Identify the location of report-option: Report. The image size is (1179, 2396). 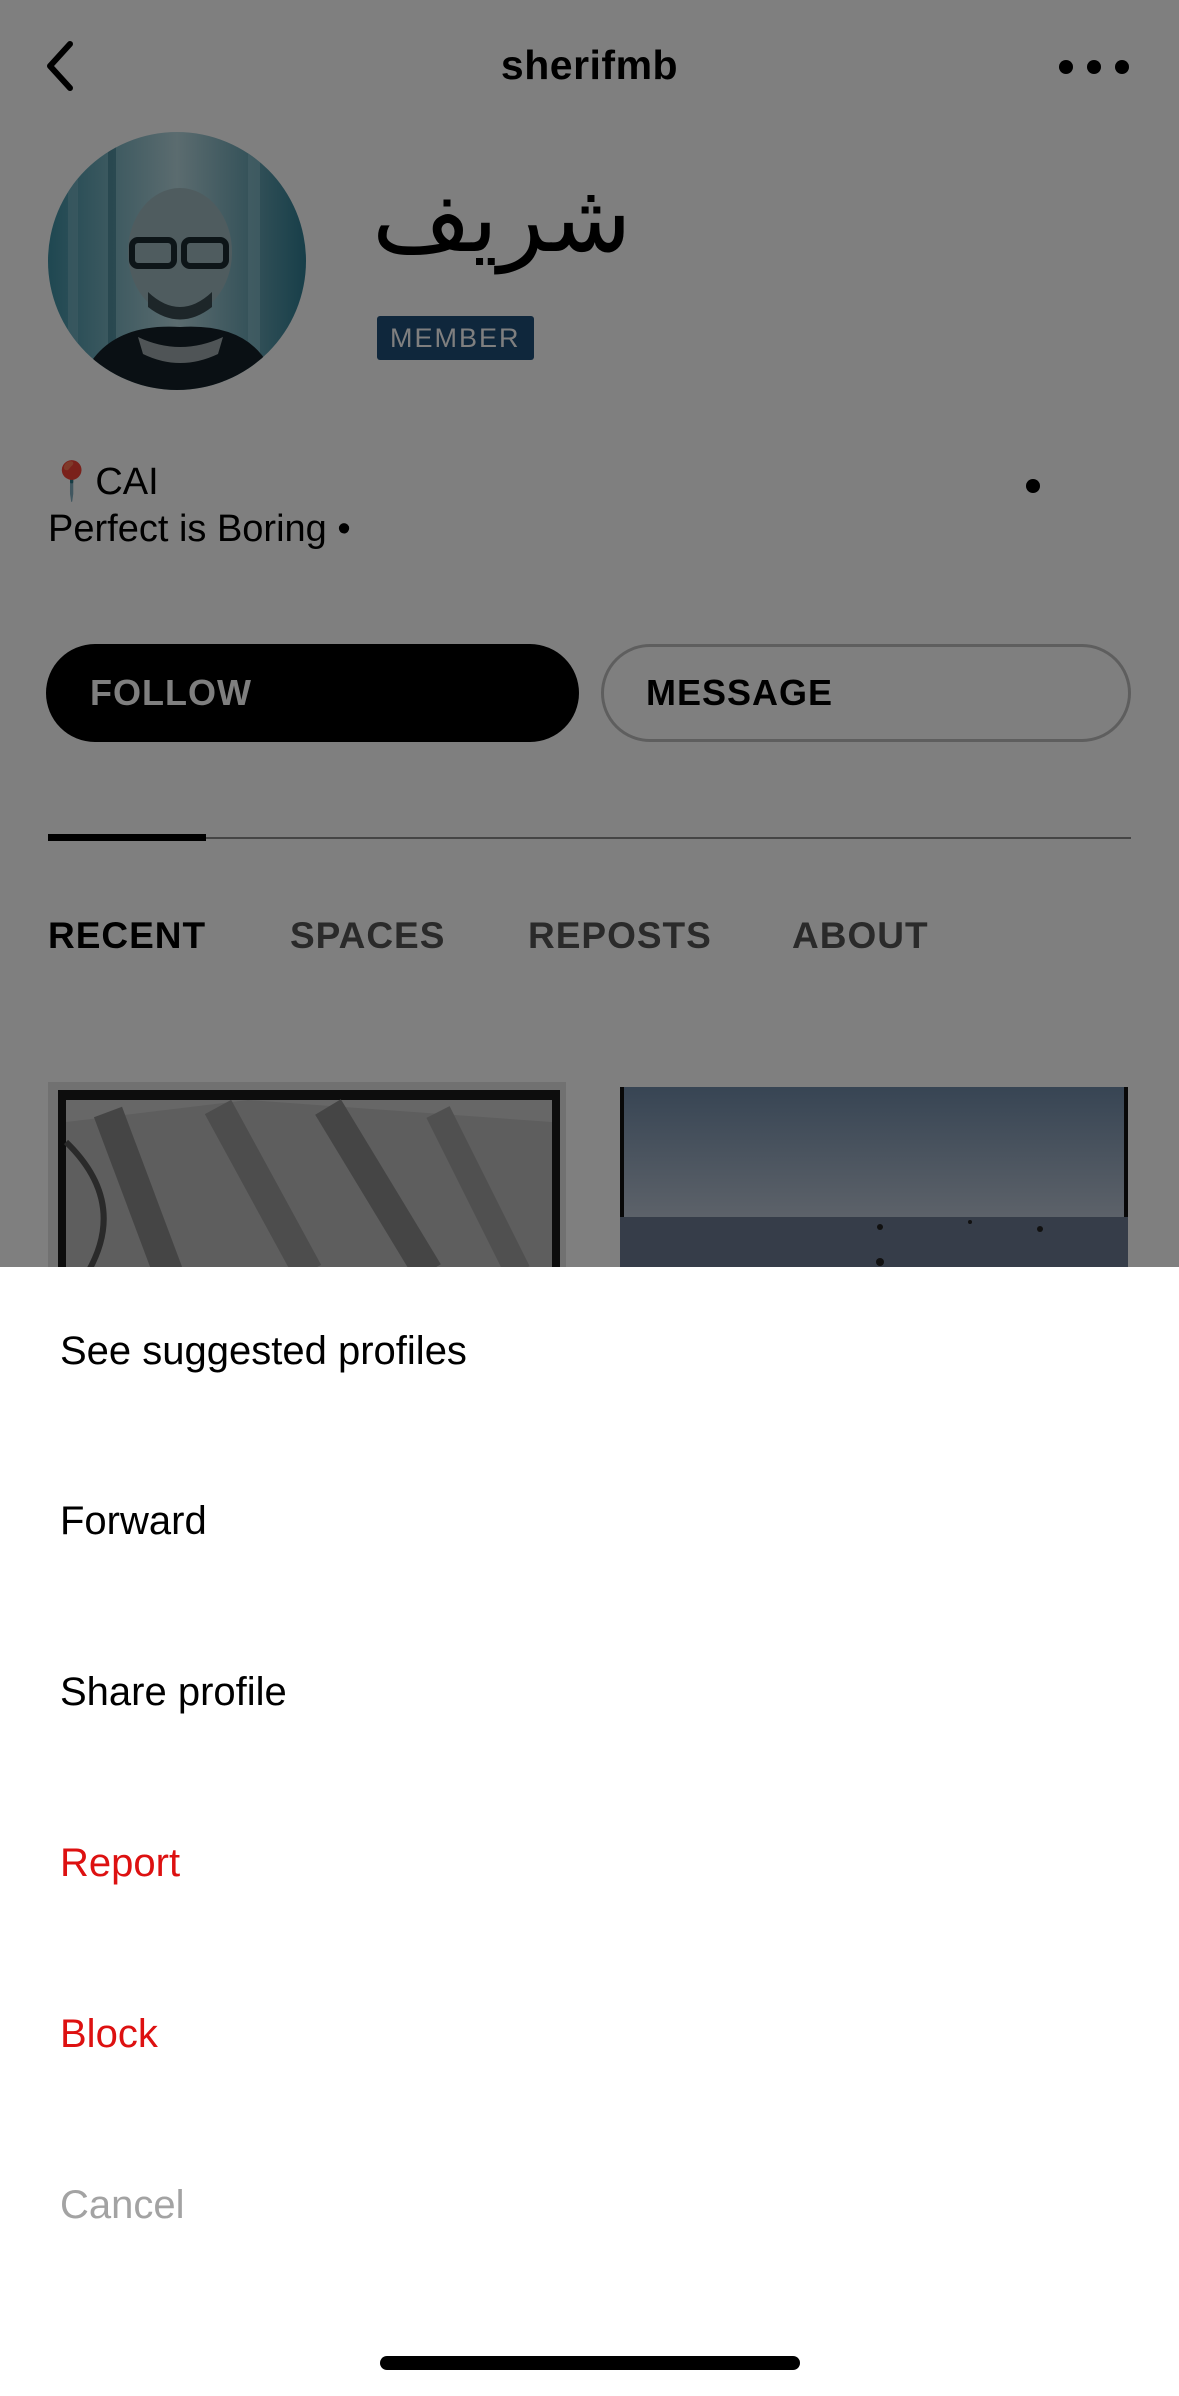
(120, 1863).